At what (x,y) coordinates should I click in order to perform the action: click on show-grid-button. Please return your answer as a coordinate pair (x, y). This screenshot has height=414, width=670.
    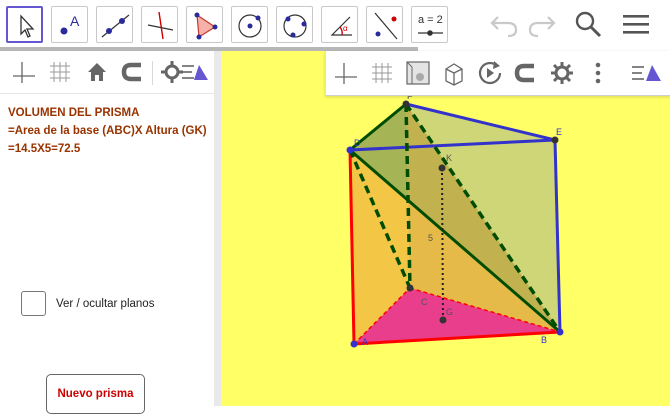
    Looking at the image, I should click on (60, 72).